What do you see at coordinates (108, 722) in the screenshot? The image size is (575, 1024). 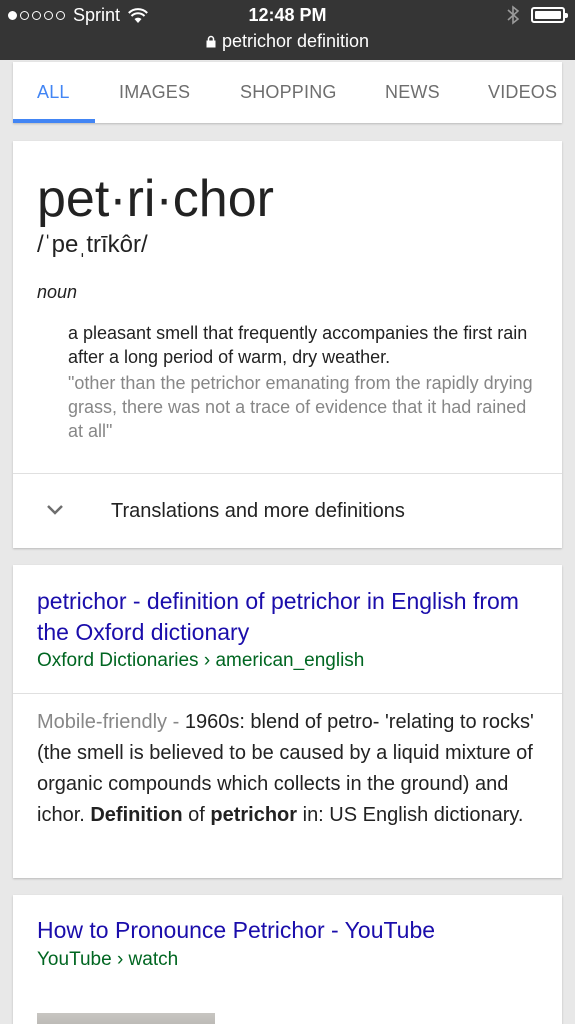 I see `mobile-friendly-label: Mobile-friendly -` at bounding box center [108, 722].